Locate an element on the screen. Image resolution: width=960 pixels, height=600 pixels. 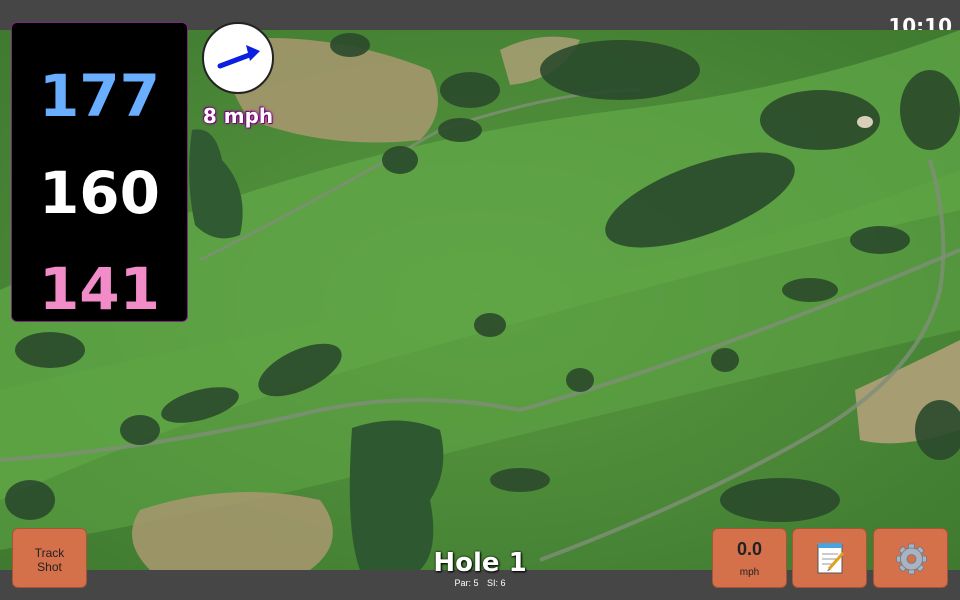
hole-info: Par: 5 SI: 6 is located at coordinates (480, 583).